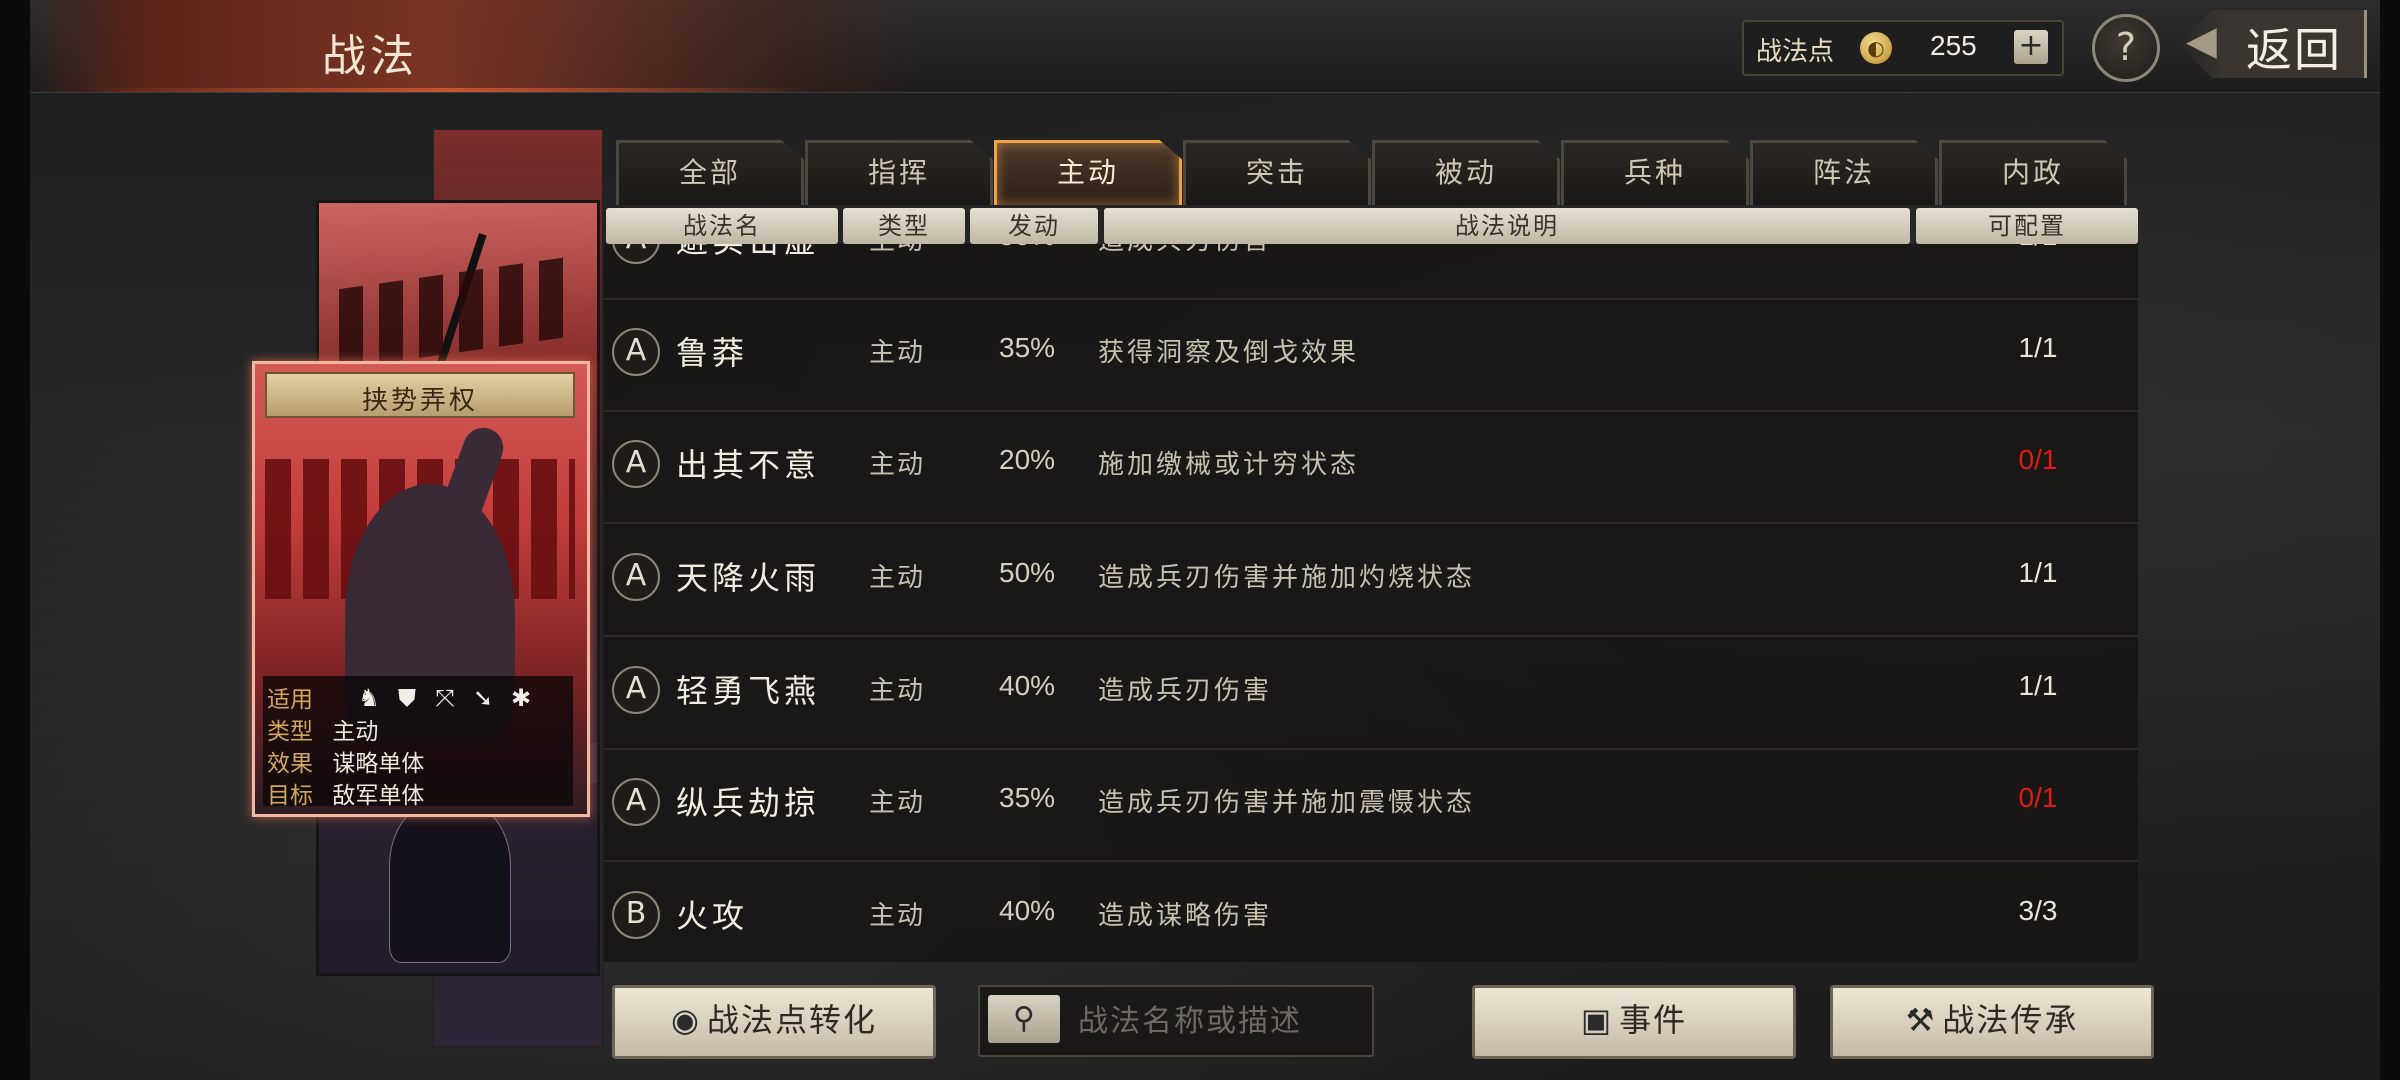  I want to click on right-frame-edge, so click(2390, 540).